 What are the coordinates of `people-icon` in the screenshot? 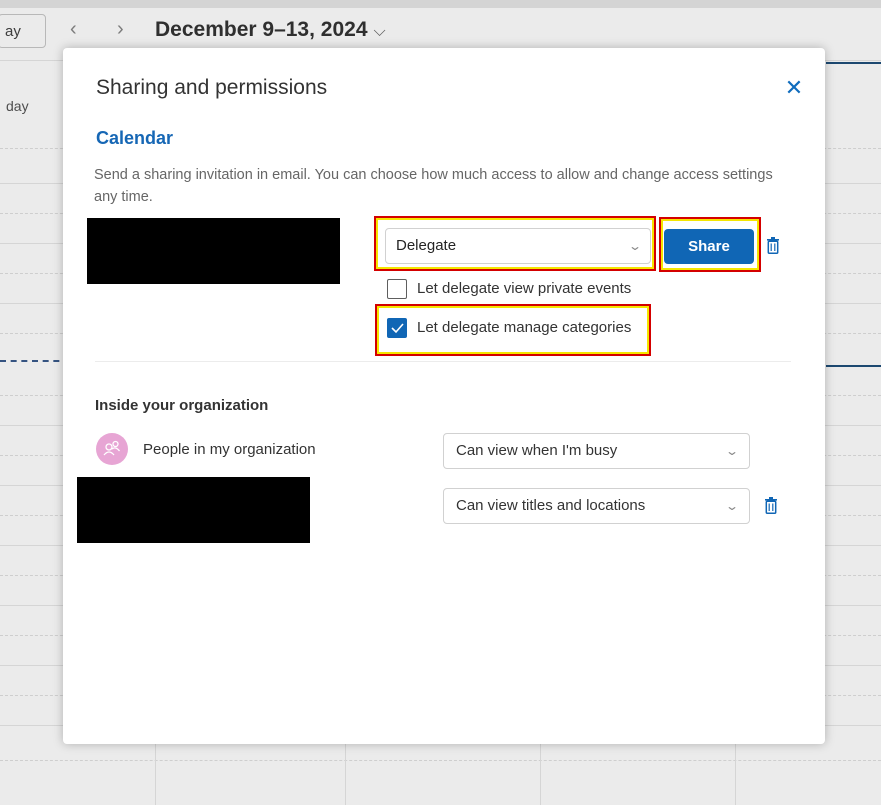 It's located at (112, 448).